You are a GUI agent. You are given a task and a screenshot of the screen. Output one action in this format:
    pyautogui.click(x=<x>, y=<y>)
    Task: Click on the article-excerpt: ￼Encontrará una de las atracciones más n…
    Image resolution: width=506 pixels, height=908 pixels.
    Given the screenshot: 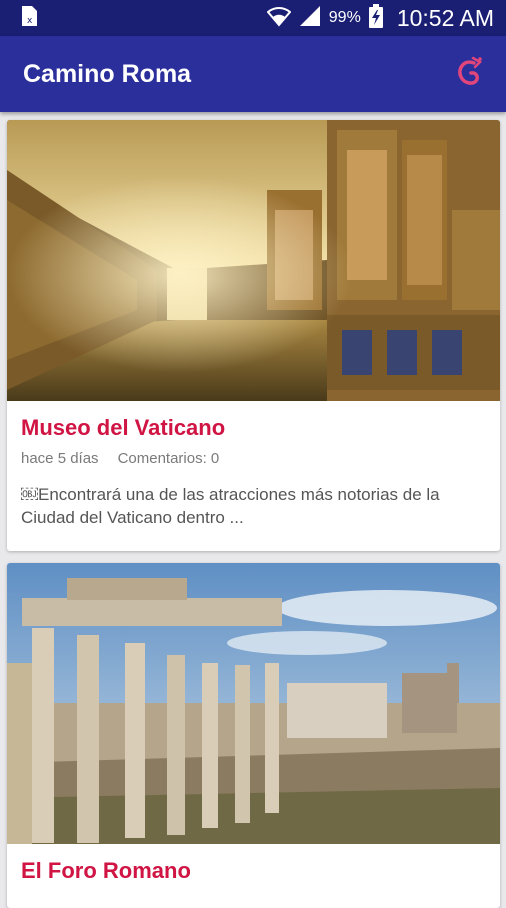 What is the action you would take?
    pyautogui.click(x=230, y=506)
    